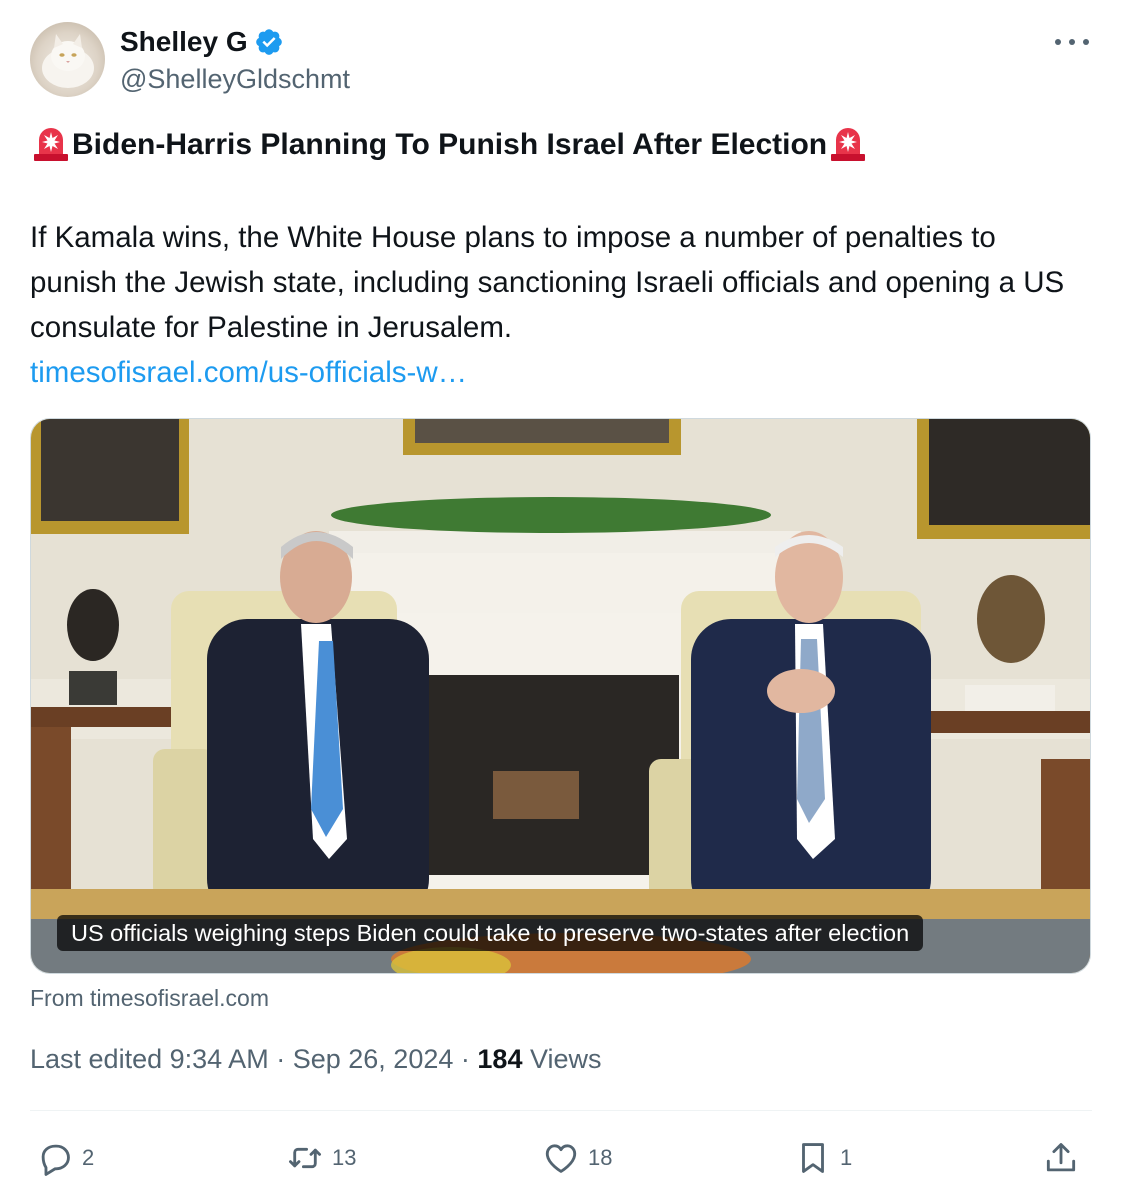 The height and width of the screenshot is (1200, 1123). What do you see at coordinates (813, 1158) in the screenshot?
I see `bookmark-icon` at bounding box center [813, 1158].